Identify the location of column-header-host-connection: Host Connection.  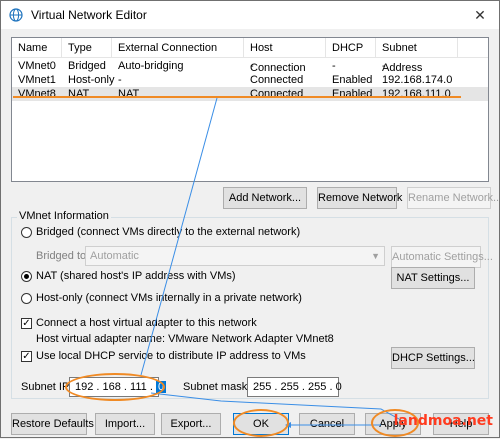
(285, 56).